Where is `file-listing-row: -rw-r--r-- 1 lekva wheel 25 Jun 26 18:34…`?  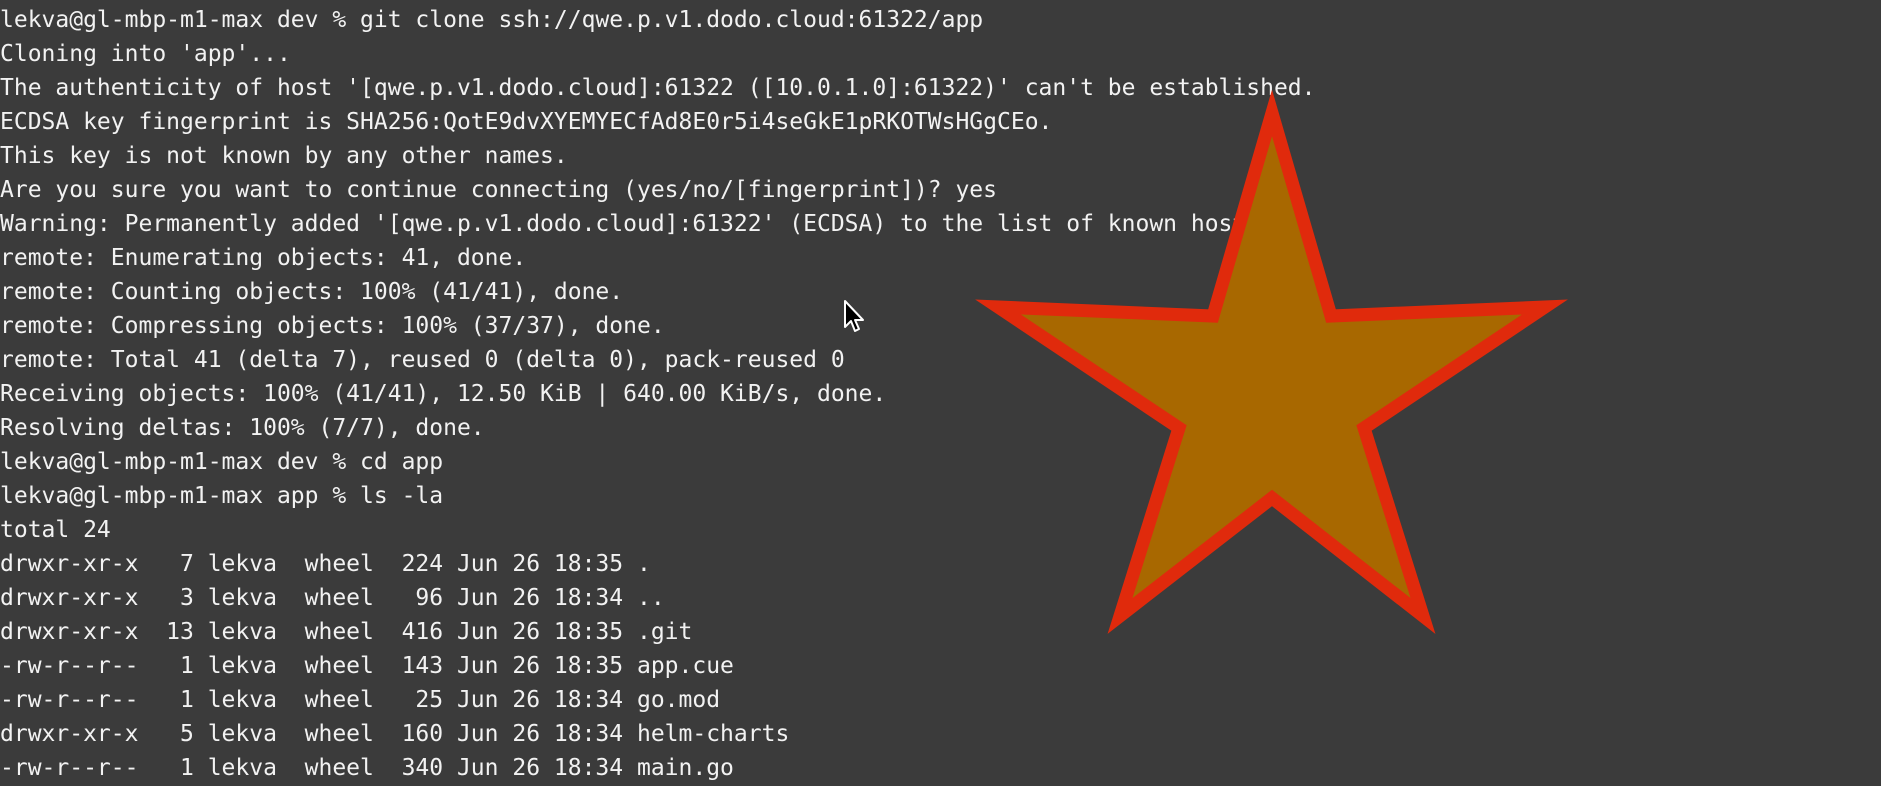
file-listing-row: -rw-r--r-- 1 lekva wheel 25 Jun 26 18:34… is located at coordinates (360, 700).